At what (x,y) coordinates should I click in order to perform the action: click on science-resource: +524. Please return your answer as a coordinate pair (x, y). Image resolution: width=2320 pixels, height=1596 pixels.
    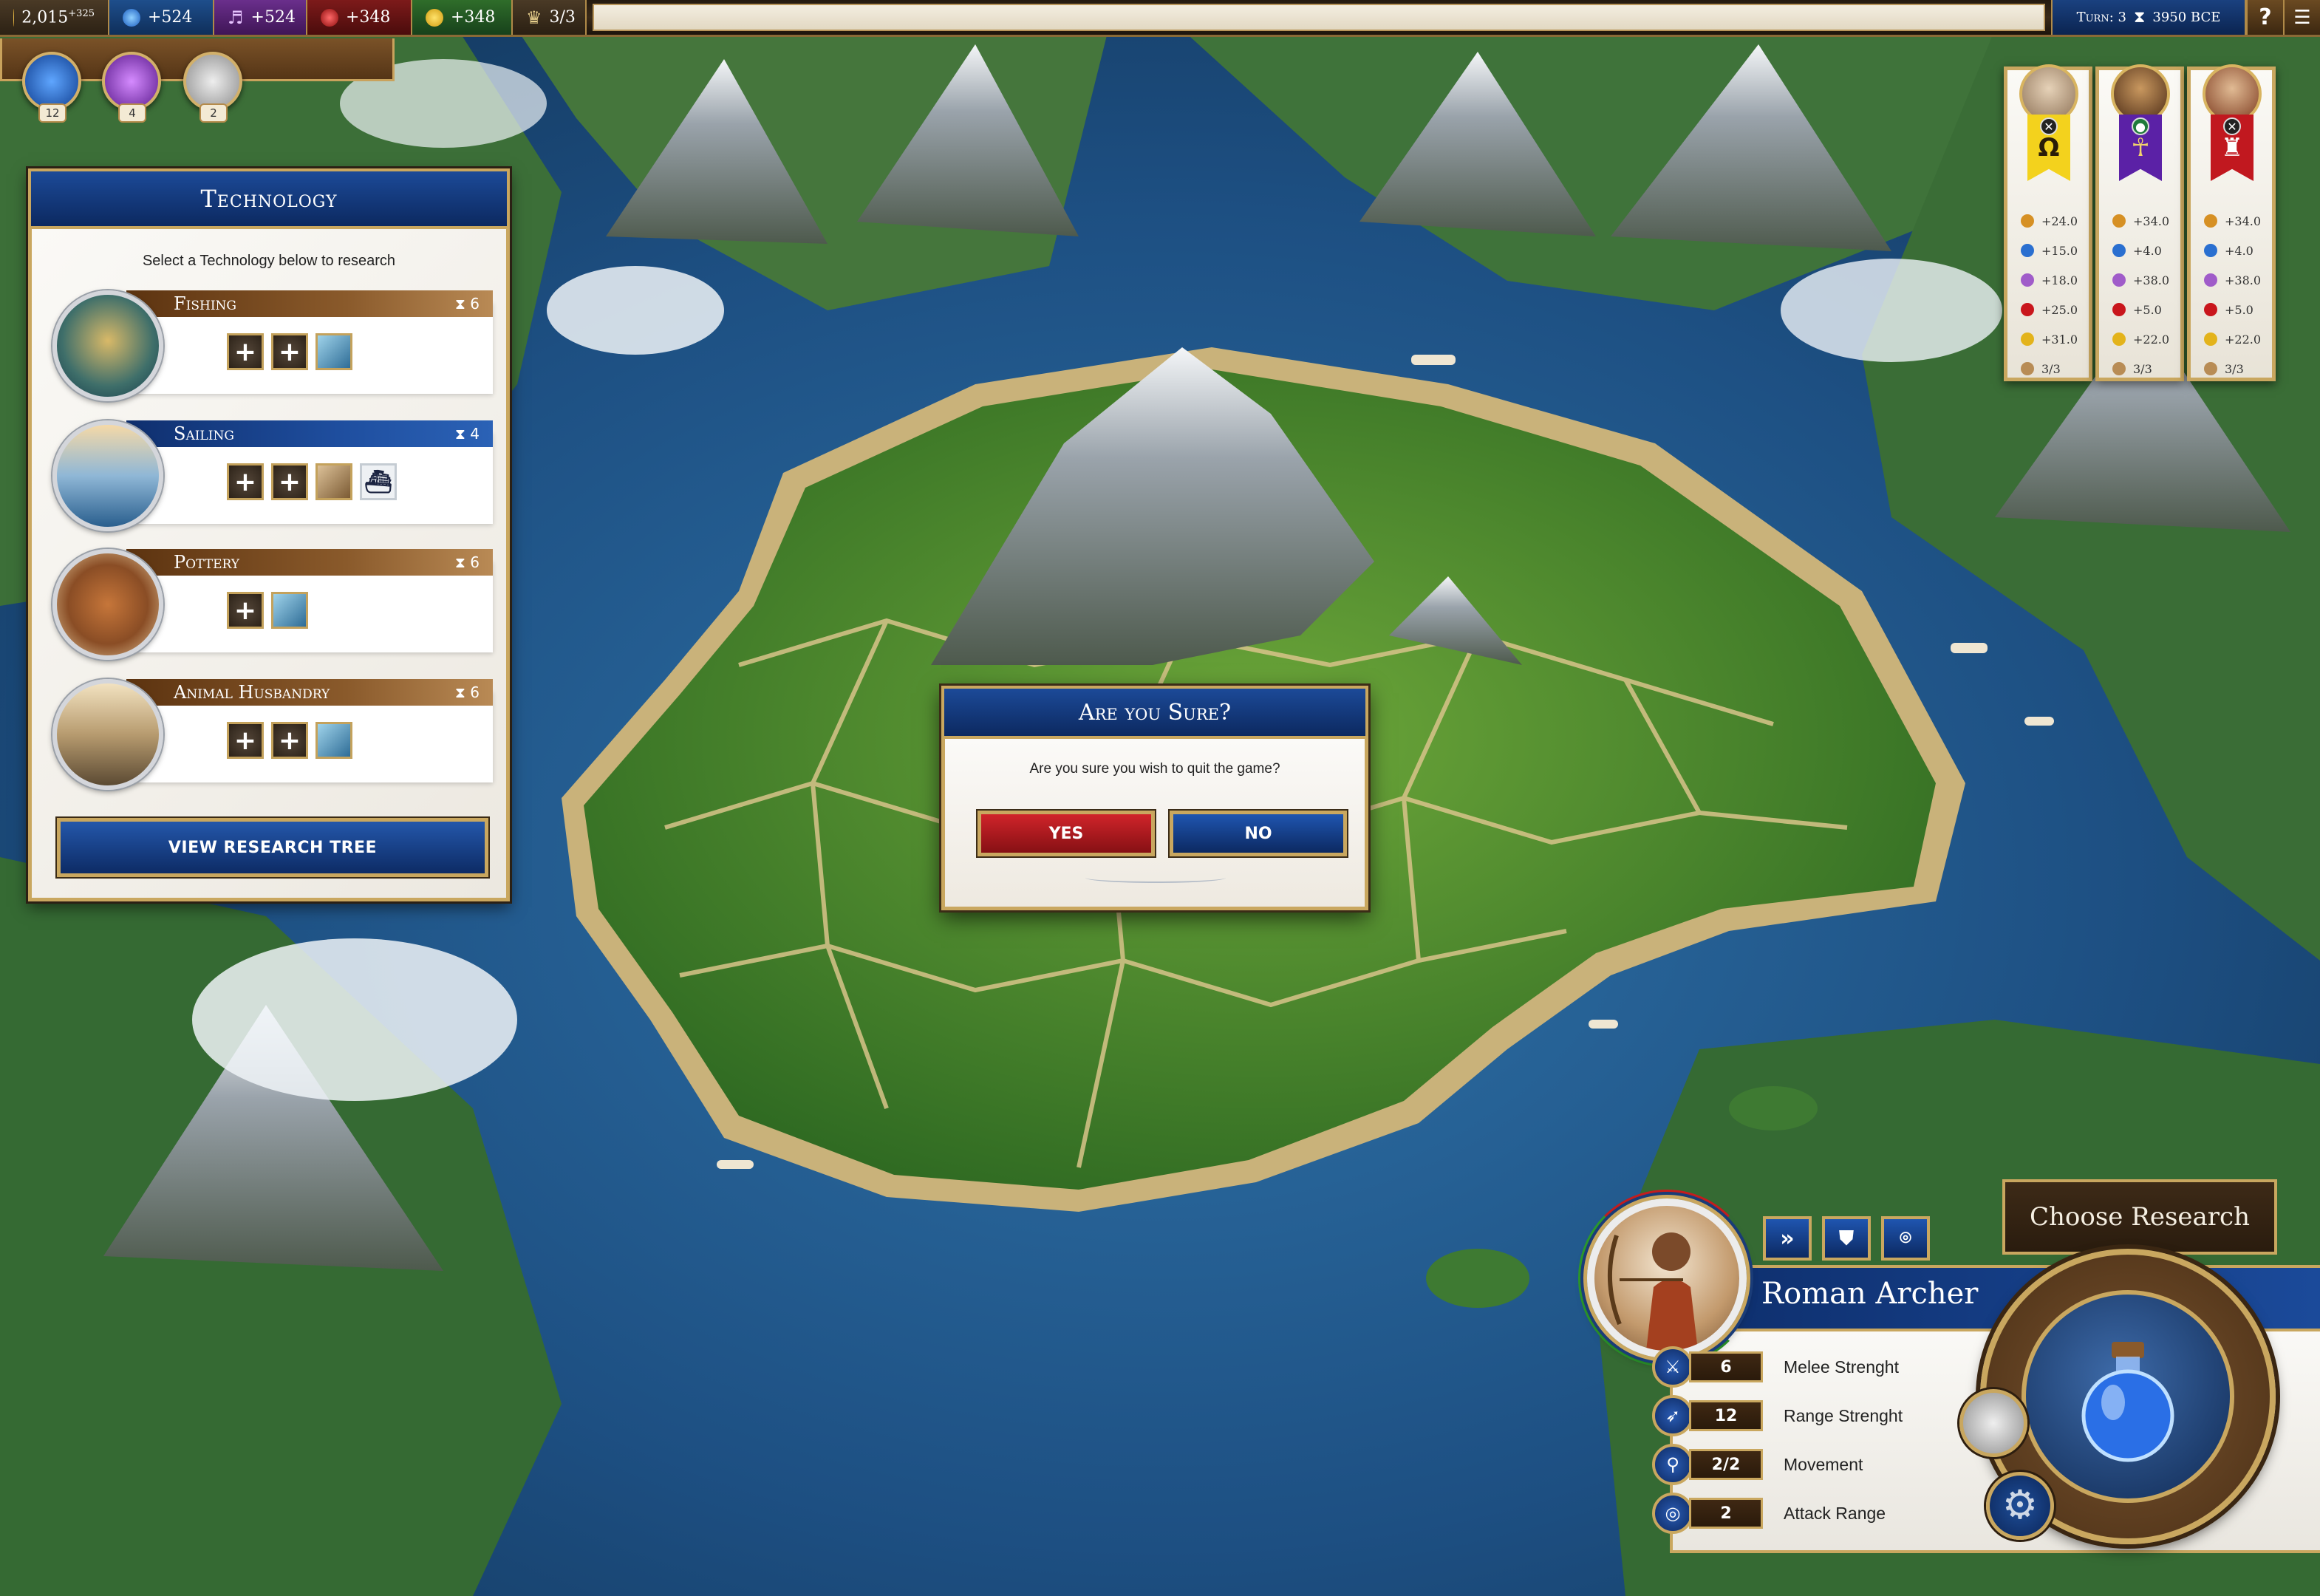
    Looking at the image, I should click on (161, 17).